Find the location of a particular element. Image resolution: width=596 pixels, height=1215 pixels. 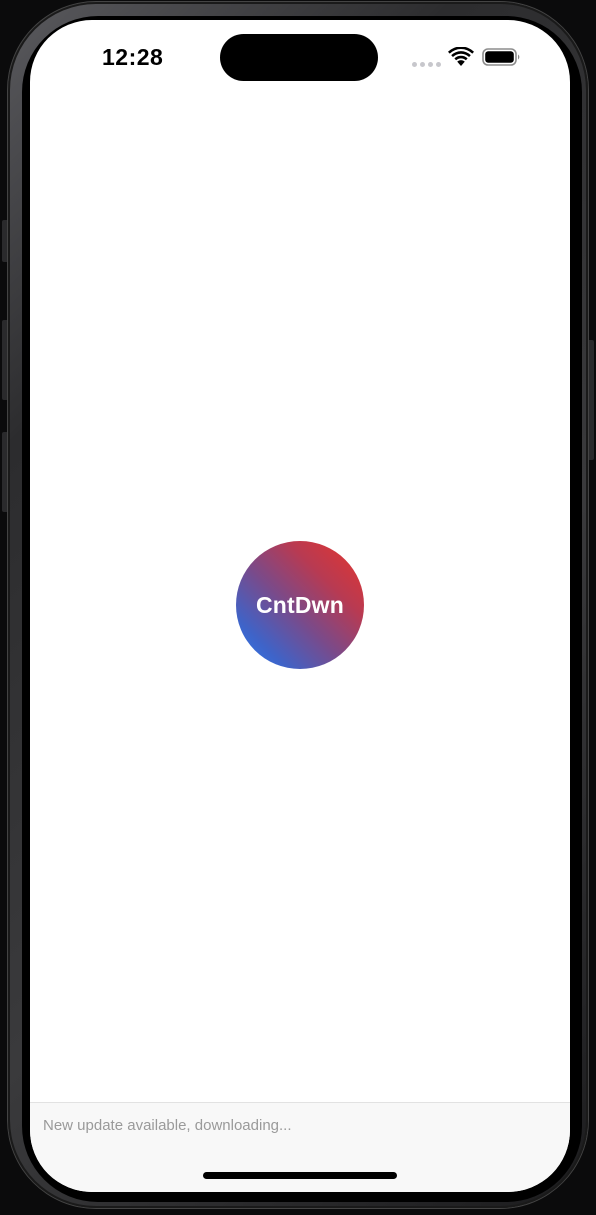

app-logo: CntDwn is located at coordinates (300, 605).